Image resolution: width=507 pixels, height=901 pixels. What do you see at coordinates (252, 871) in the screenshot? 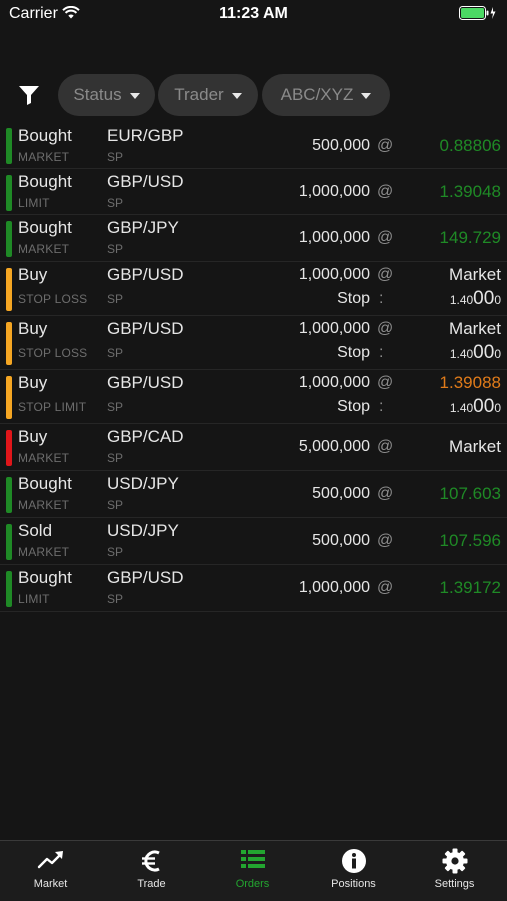
I see `tab-orders: Orders` at bounding box center [252, 871].